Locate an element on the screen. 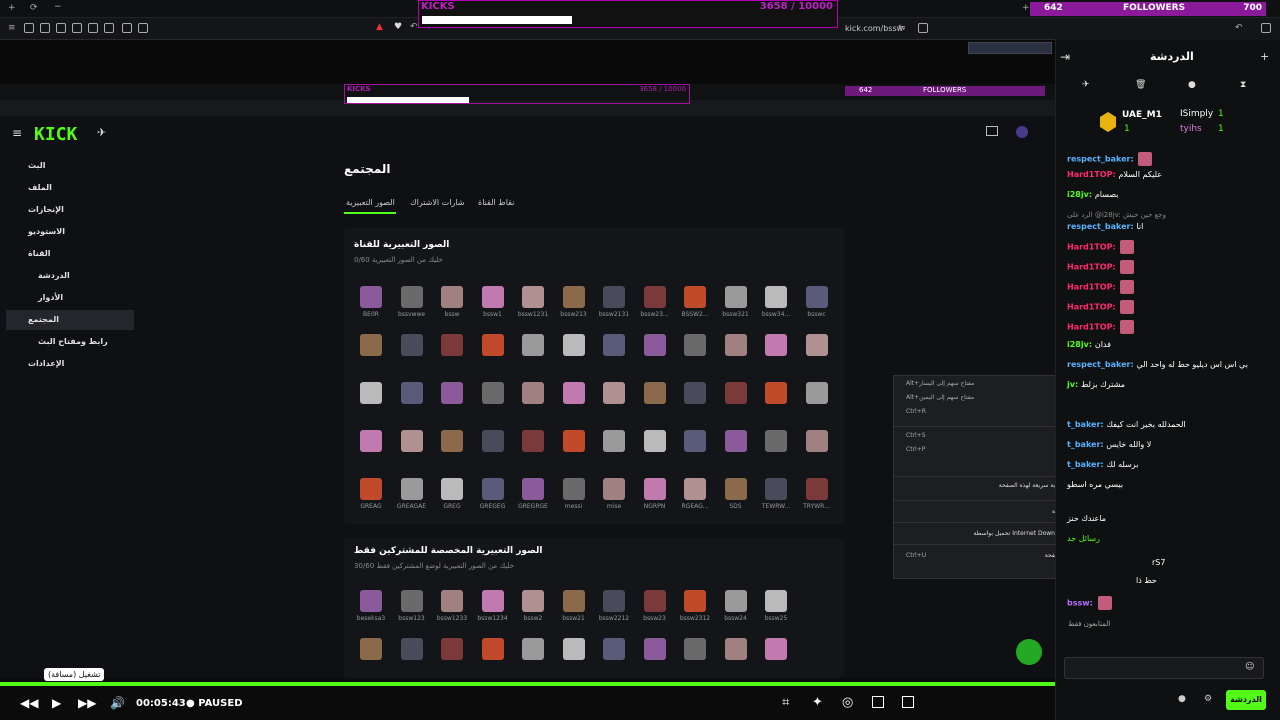 The image size is (1280, 720). chat-message: t_baker: برسله لك is located at coordinates (1102, 464).